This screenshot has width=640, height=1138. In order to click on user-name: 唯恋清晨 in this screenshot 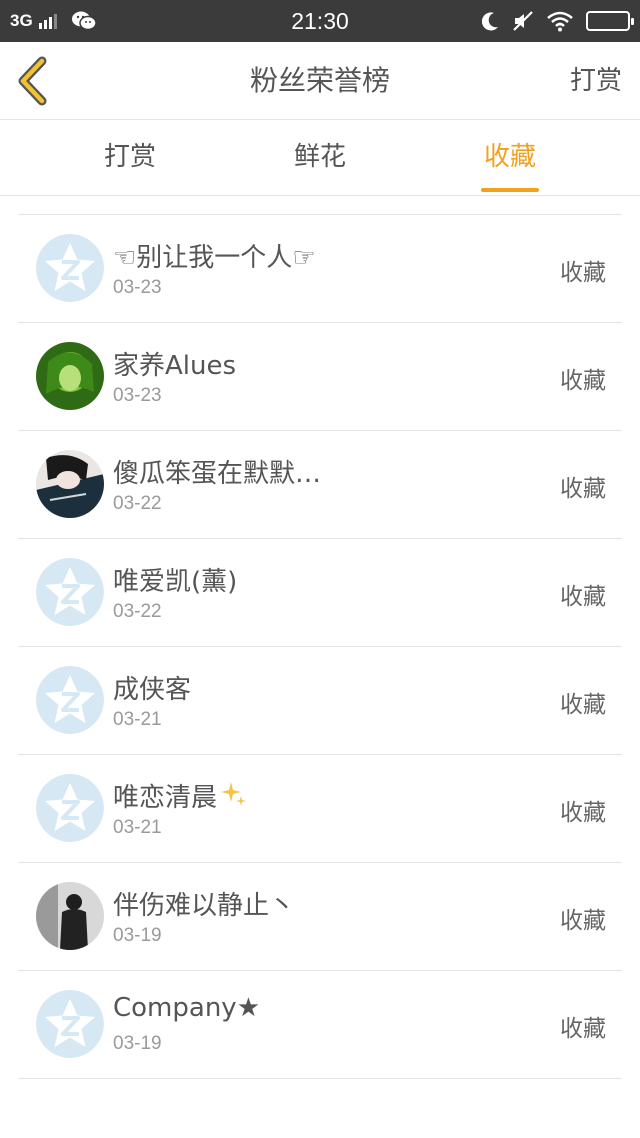, I will do `click(181, 797)`.